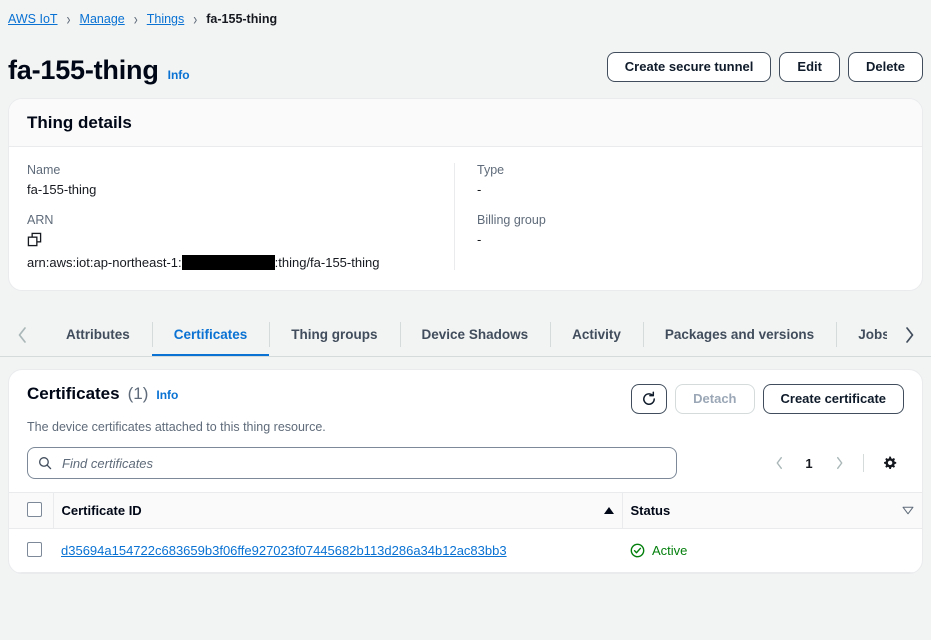 This screenshot has width=931, height=640. Describe the element at coordinates (33, 19) in the screenshot. I see `breadcrumb-item-aws-iot: AWS IoT` at that location.